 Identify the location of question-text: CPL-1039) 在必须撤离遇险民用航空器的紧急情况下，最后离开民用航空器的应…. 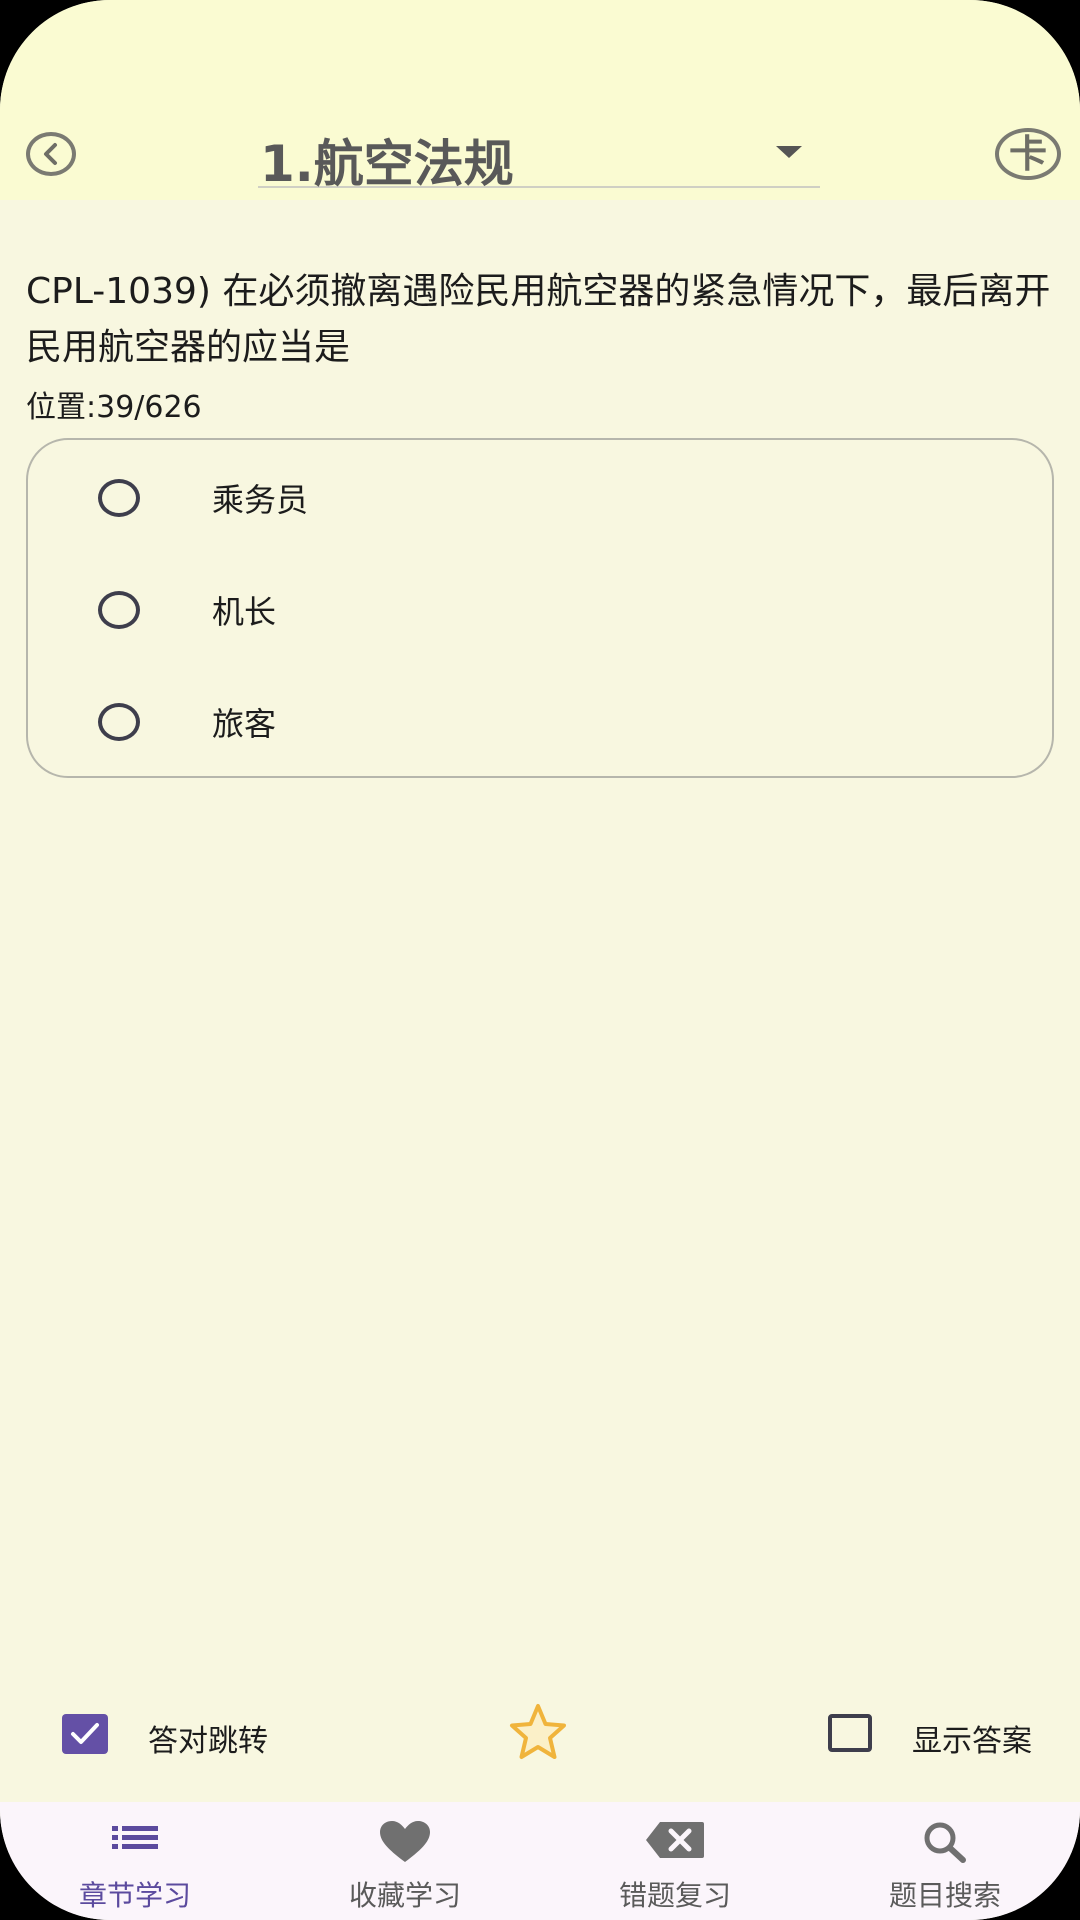
(538, 319).